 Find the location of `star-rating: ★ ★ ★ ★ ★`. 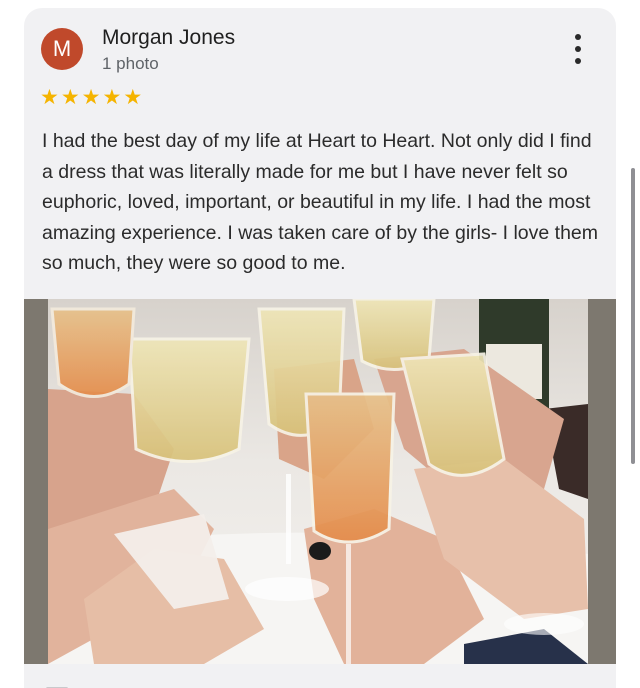

star-rating: ★ ★ ★ ★ ★ is located at coordinates (91, 98).